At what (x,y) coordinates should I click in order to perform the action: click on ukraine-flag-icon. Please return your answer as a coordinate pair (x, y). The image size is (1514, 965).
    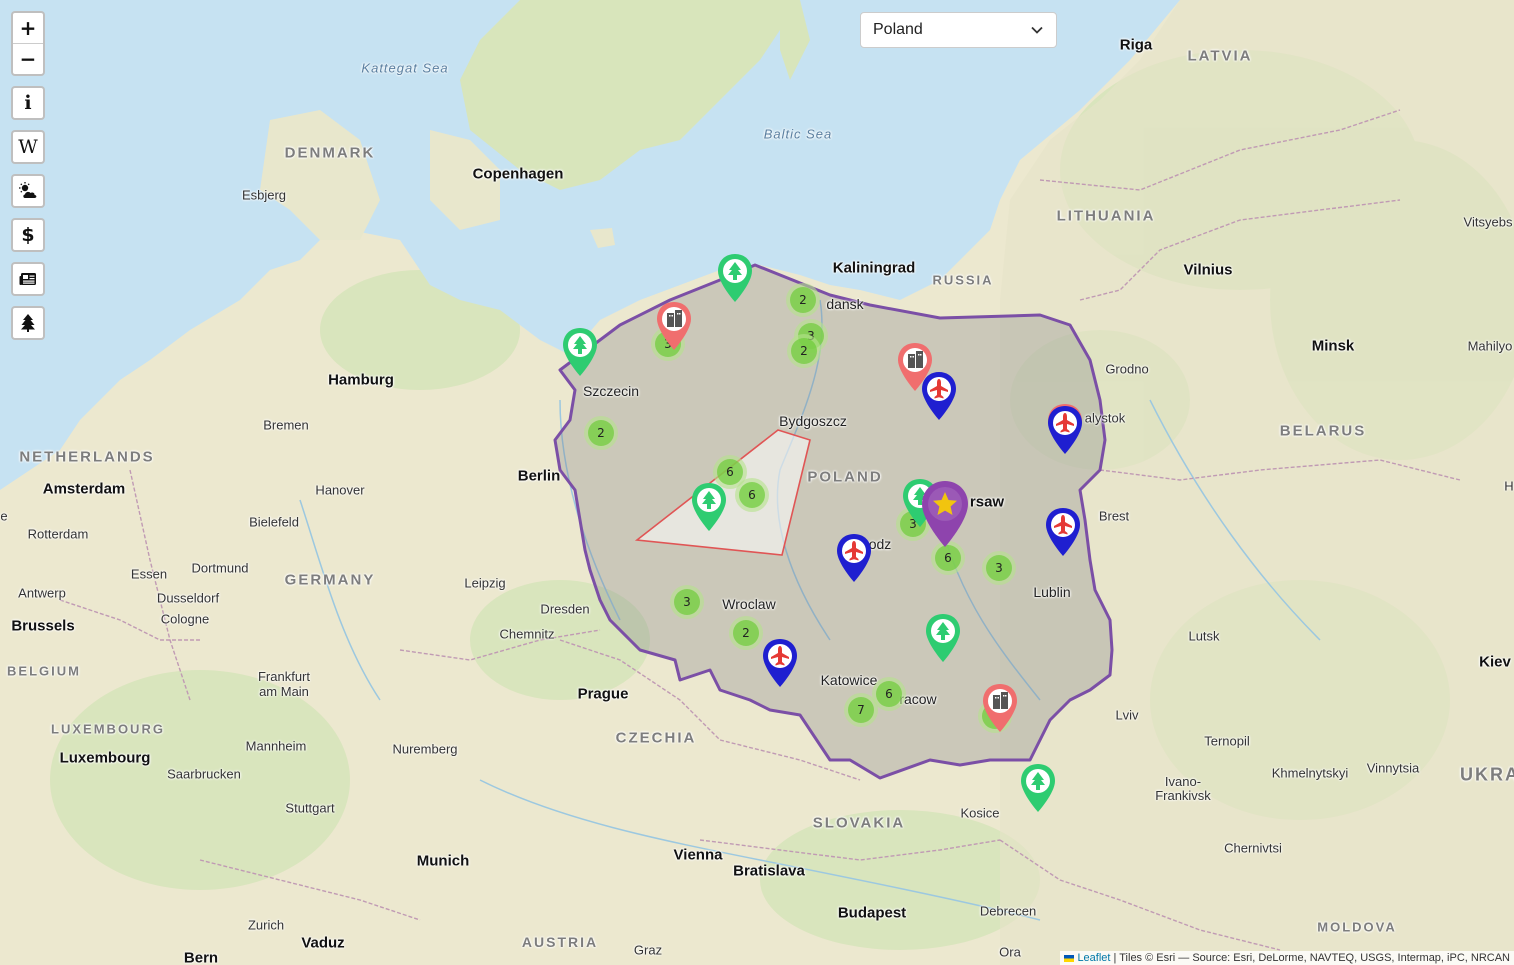
    Looking at the image, I should click on (1069, 958).